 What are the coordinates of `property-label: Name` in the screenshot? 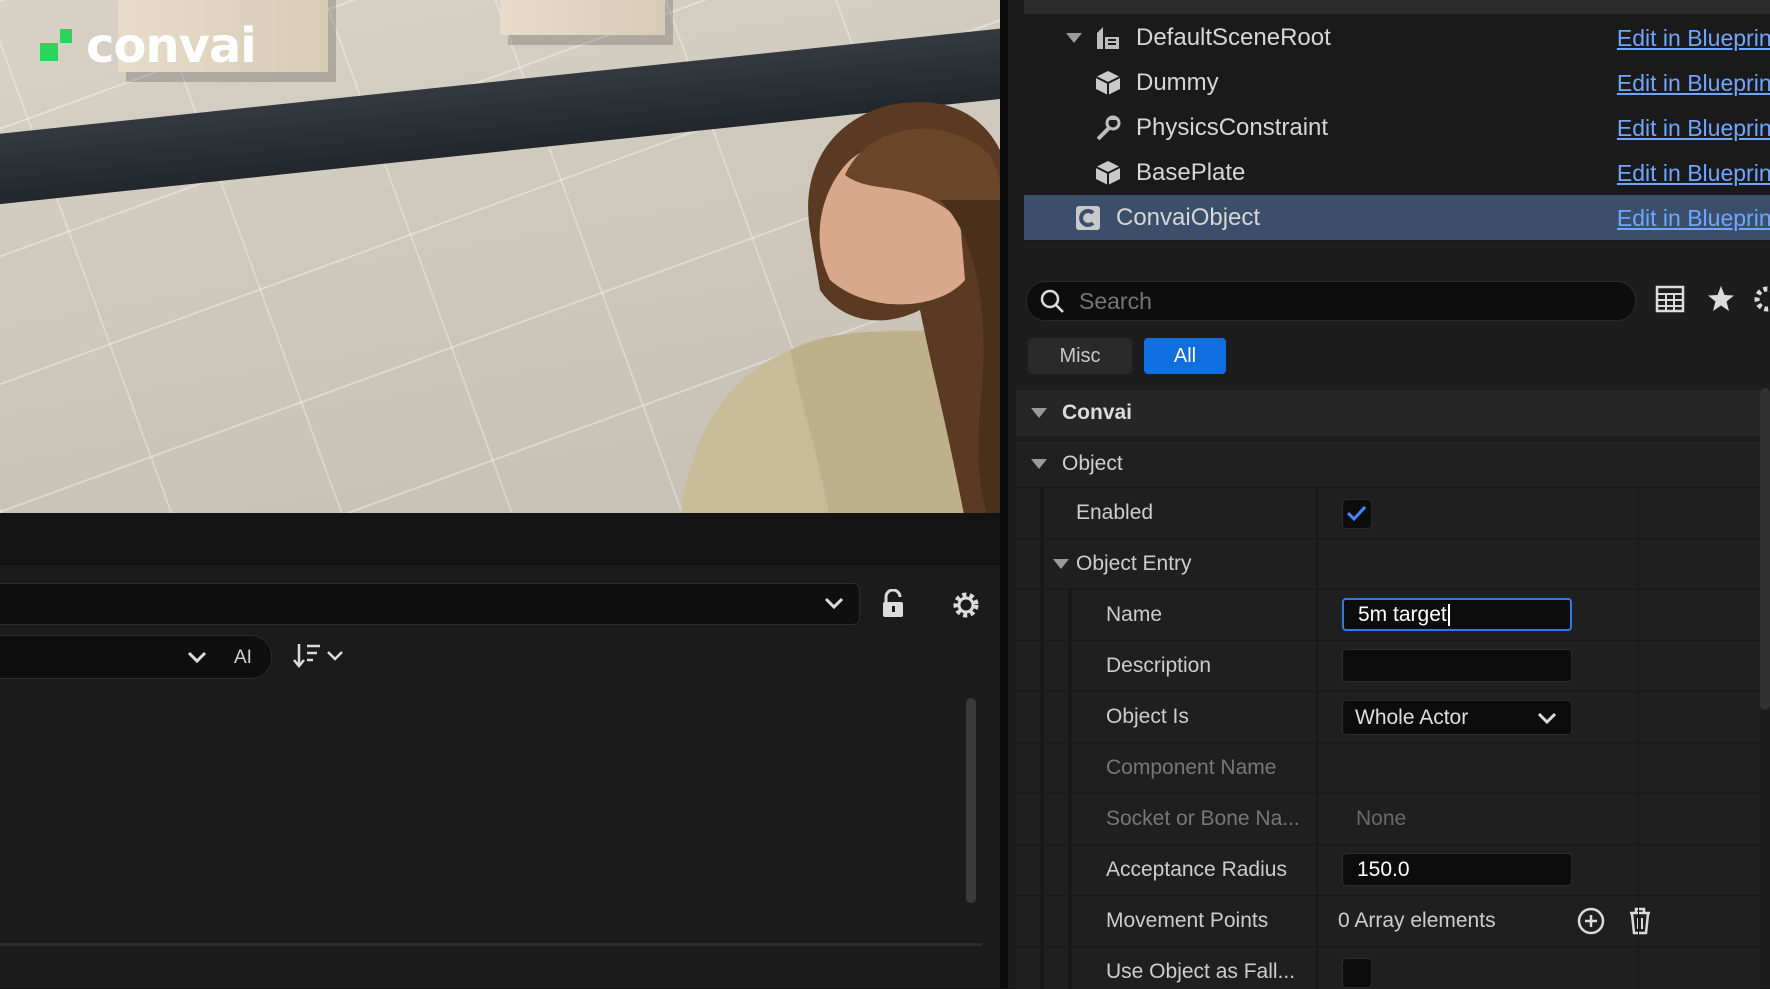 It's located at (1134, 614).